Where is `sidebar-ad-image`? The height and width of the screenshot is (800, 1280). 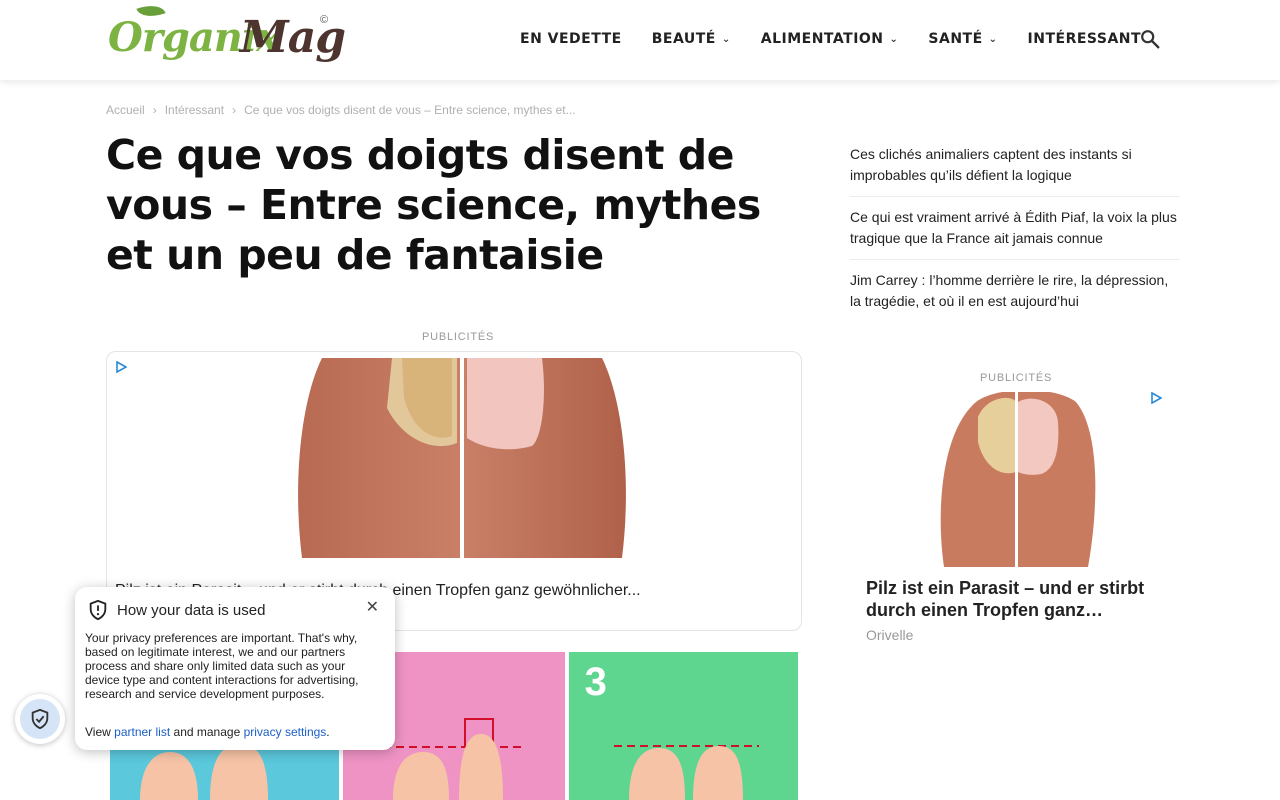
sidebar-ad-image is located at coordinates (1017, 479).